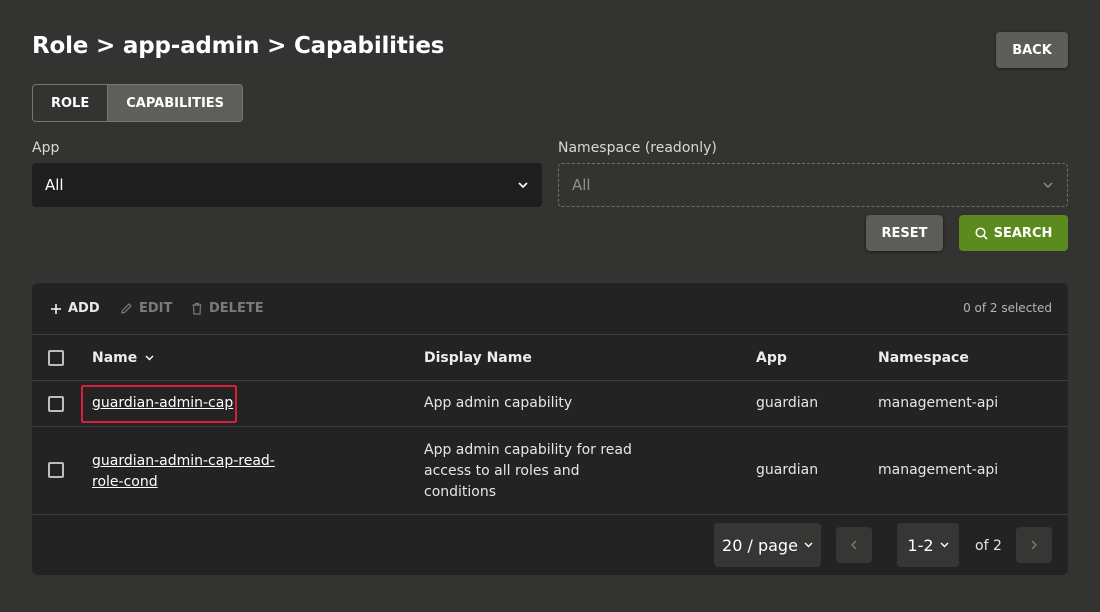 The width and height of the screenshot is (1100, 612). Describe the element at coordinates (183, 461) in the screenshot. I see `name-line: guardian-admin-cap-read-` at that location.